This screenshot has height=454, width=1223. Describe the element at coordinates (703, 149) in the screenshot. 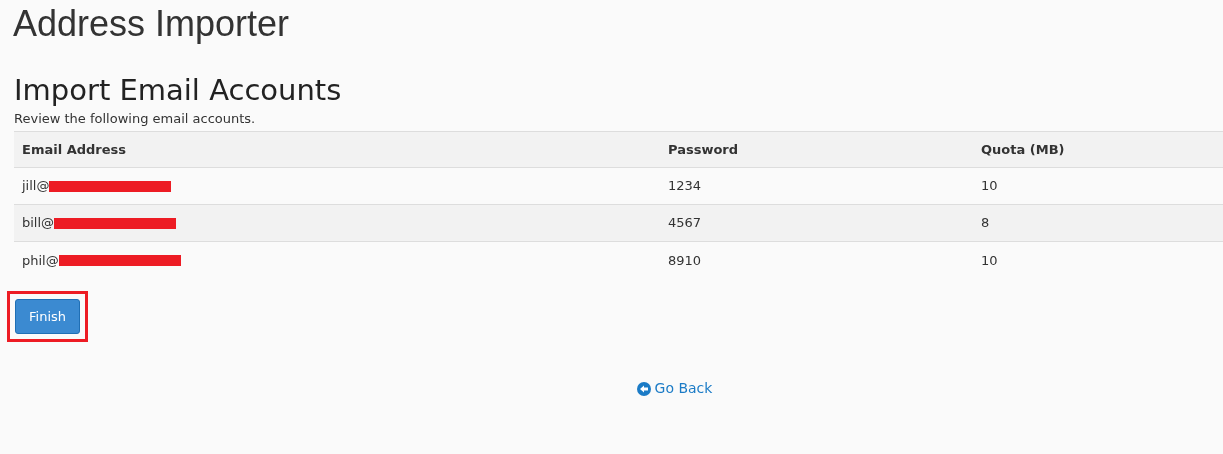

I see `column-header: Password` at that location.